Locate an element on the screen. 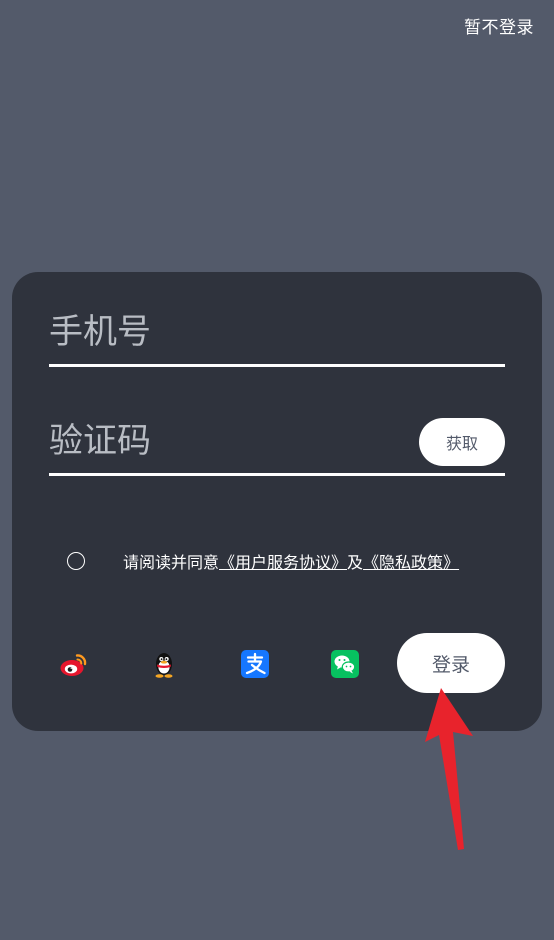  verification-code-field: 获取 is located at coordinates (277, 446).